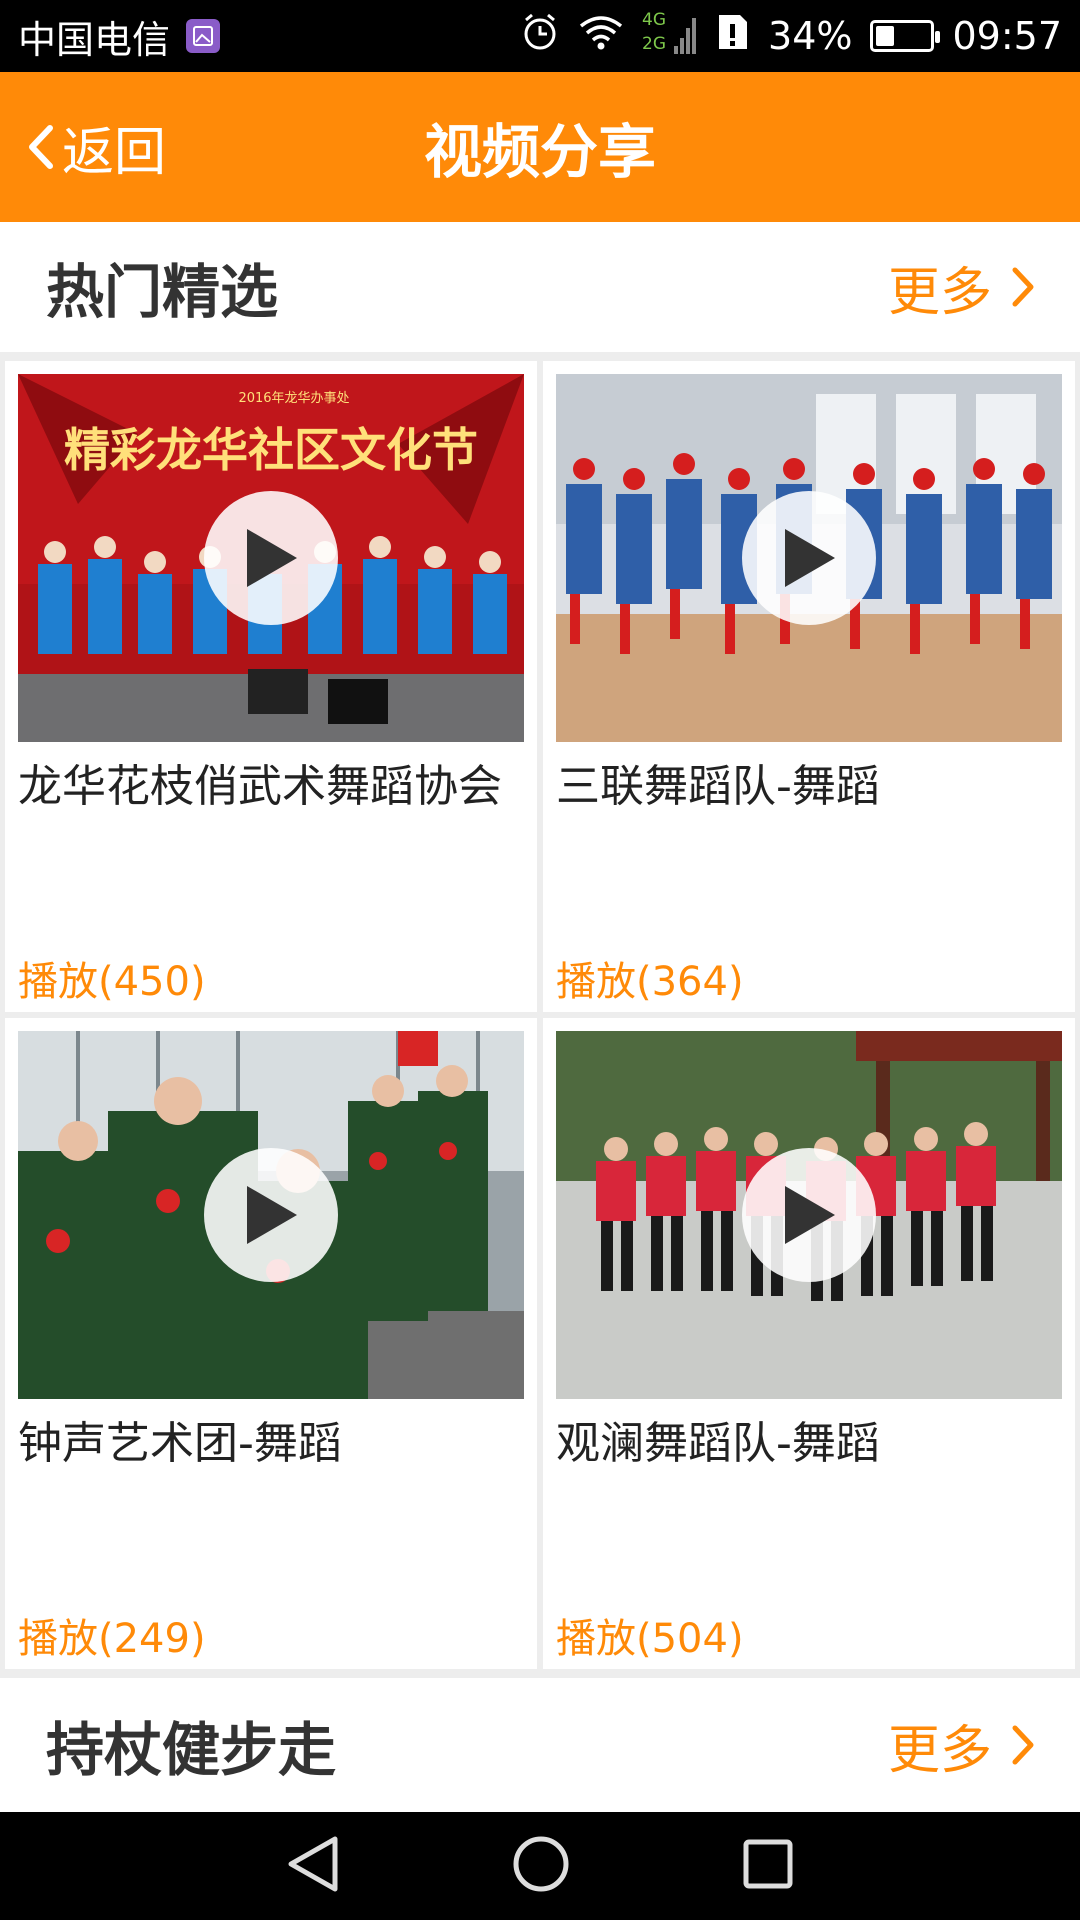 This screenshot has height=1920, width=1080. I want to click on status-bar: 中国电信 4G 2G 34% 09:57, so click(540, 36).